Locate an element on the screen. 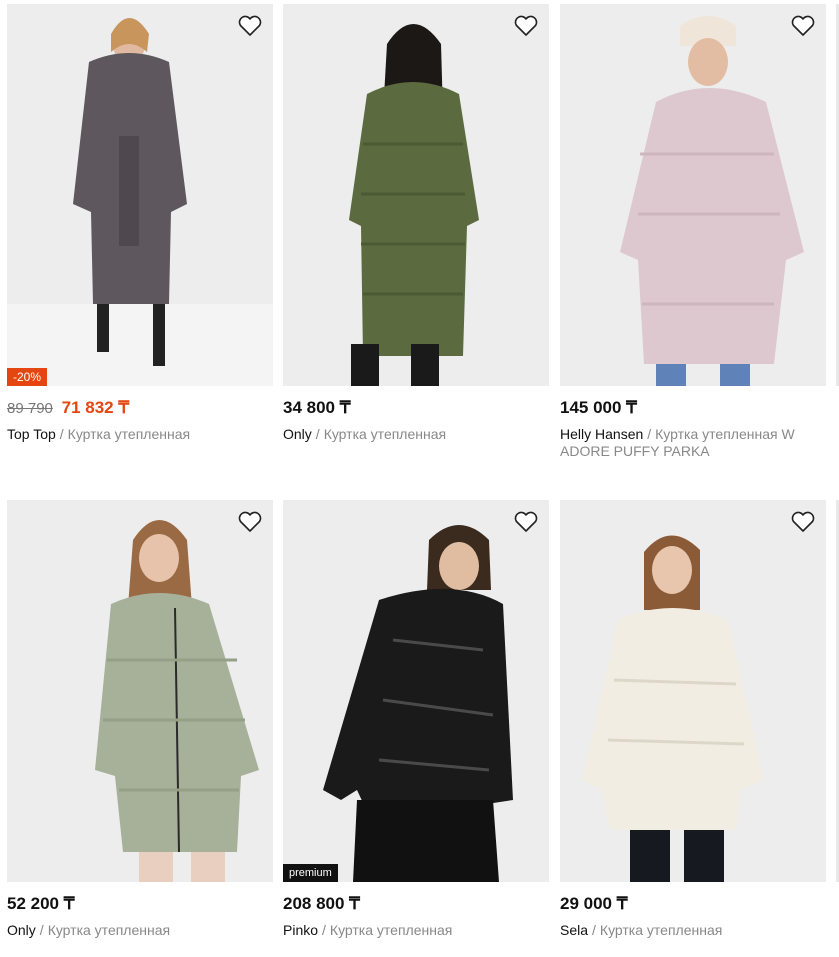  product-card: 52 200 ₸ Only / Куртка утепленная is located at coordinates (140, 719).